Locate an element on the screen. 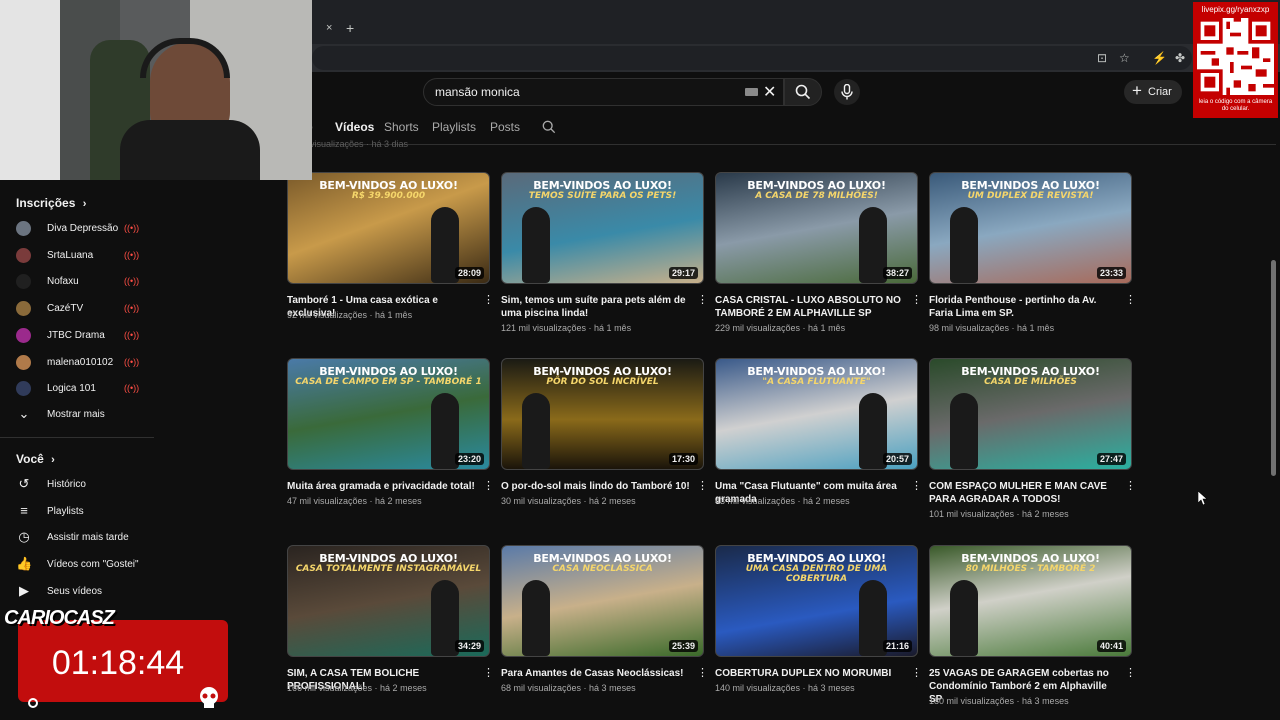 The height and width of the screenshot is (720, 1280). voice-search-button is located at coordinates (847, 92).